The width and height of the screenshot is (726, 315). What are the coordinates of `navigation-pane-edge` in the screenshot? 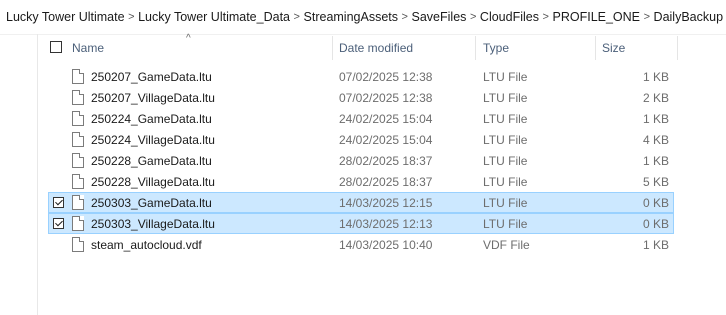 It's located at (37, 174).